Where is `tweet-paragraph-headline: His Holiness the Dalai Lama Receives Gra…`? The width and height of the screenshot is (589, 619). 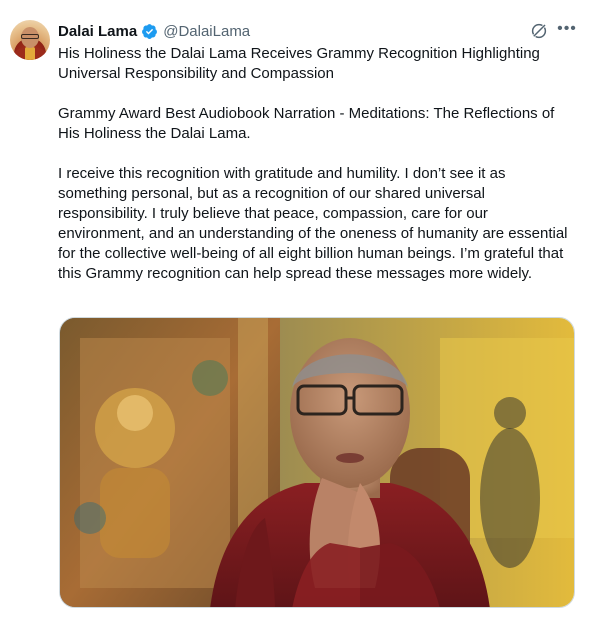
tweet-paragraph-headline: His Holiness the Dalai Lama Receives Gra… is located at coordinates (299, 63).